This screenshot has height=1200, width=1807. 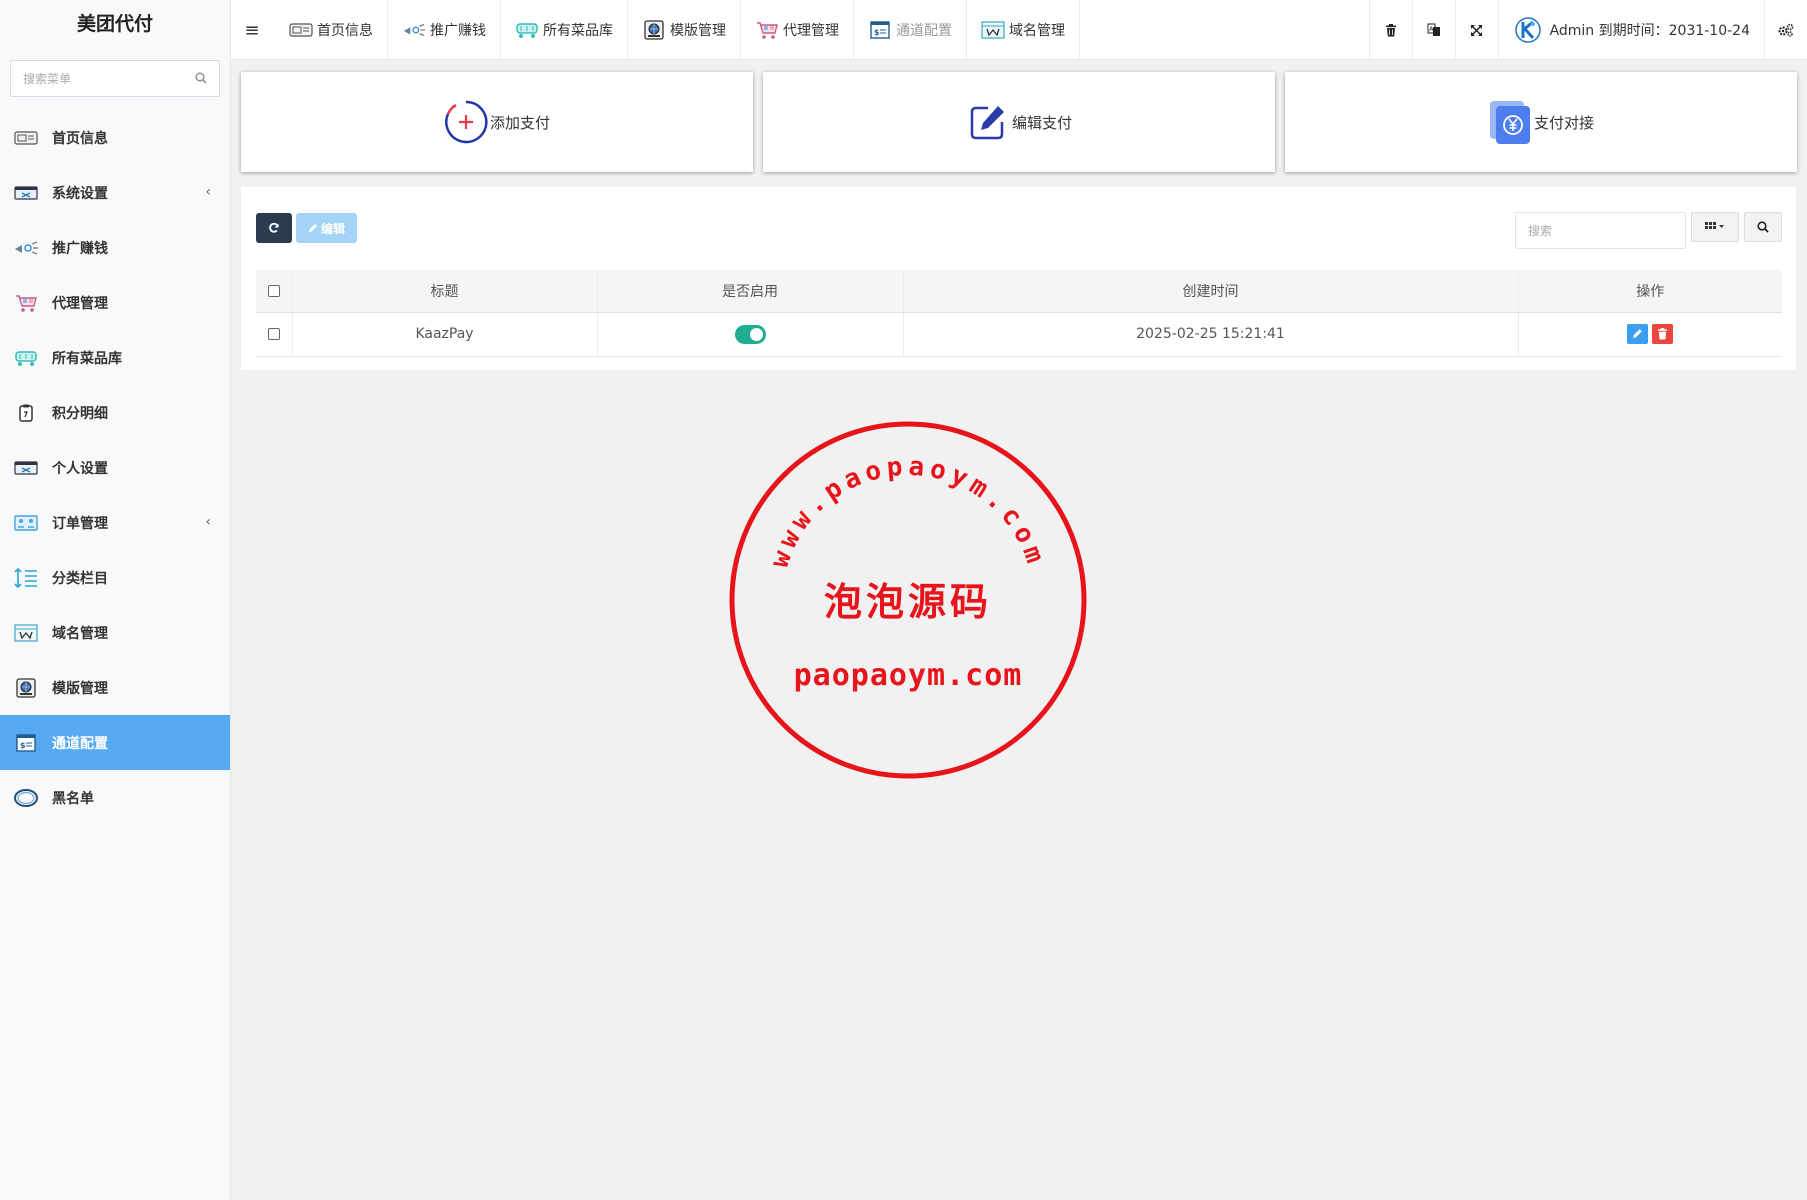 I want to click on sidebar-item-promotion: 推广赚钱, so click(x=115, y=247).